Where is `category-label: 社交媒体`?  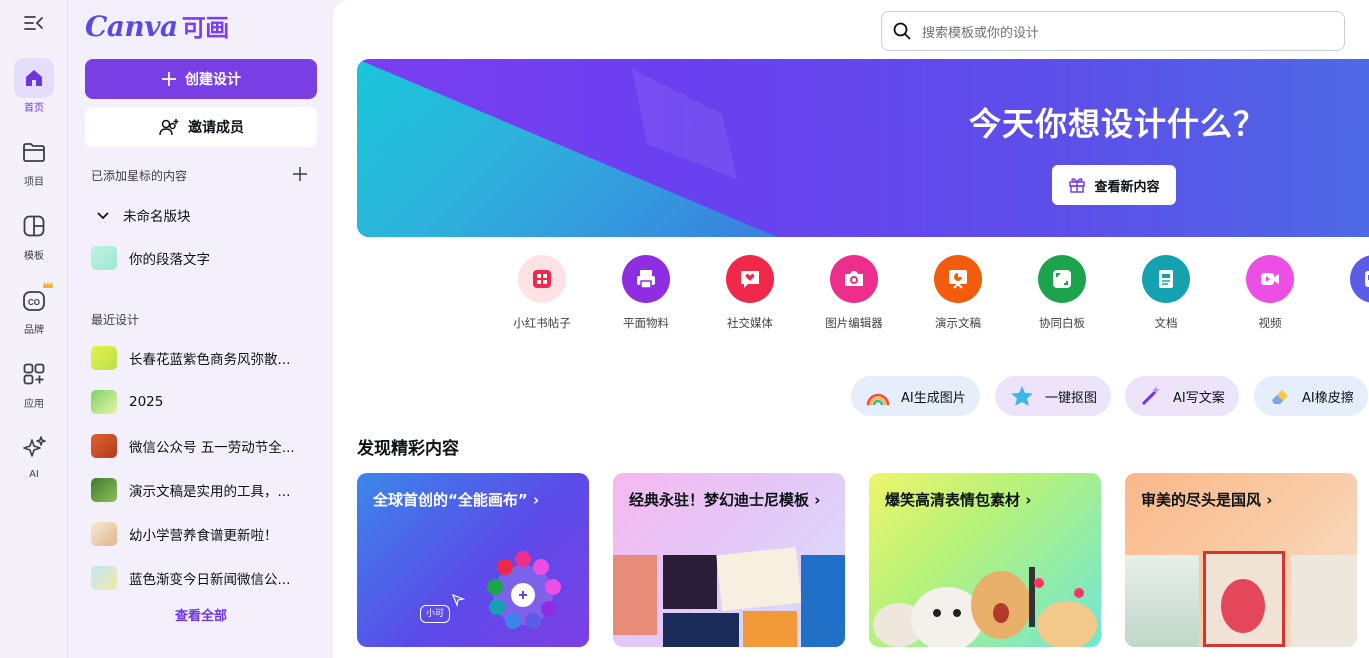
category-label: 社交媒体 is located at coordinates (750, 323).